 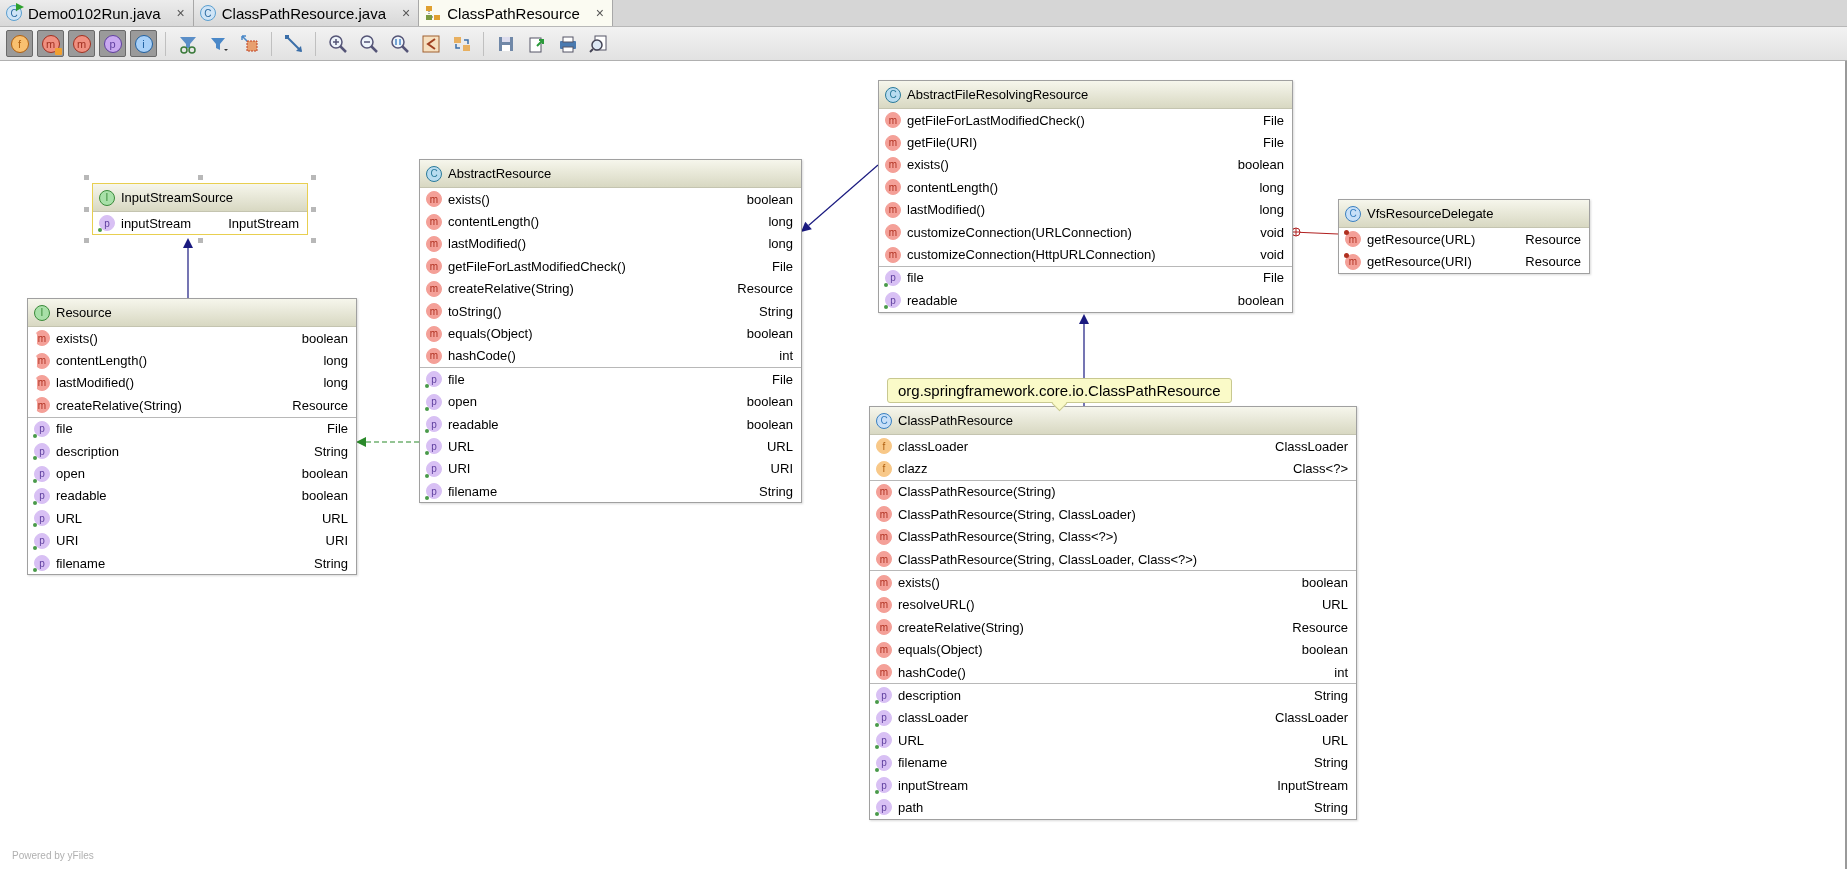 I want to click on zoom-out-icon, so click(x=368, y=43).